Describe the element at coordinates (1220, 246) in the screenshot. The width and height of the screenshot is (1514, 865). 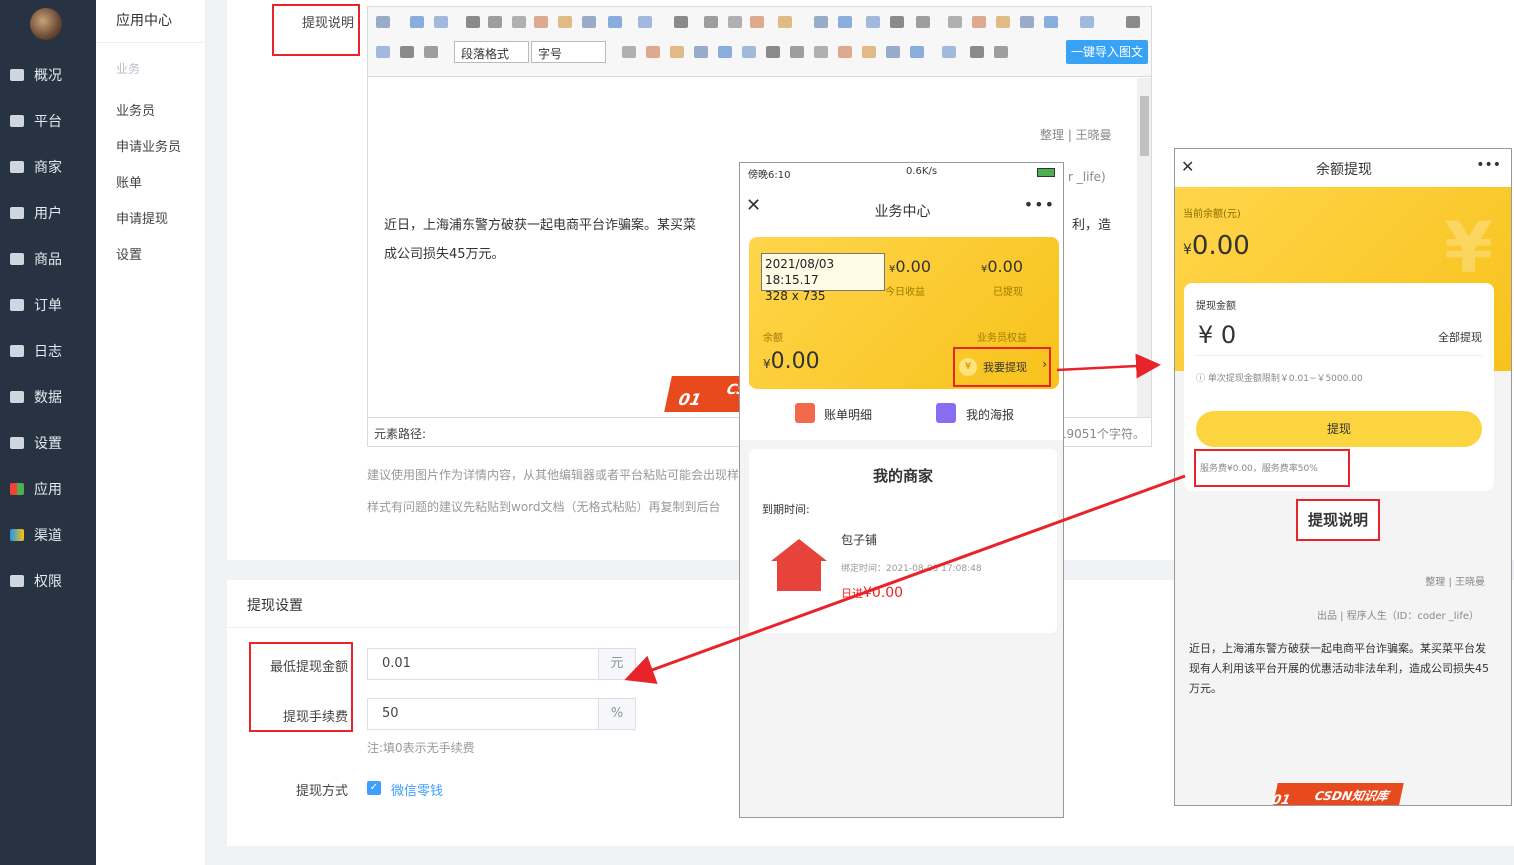
I see `current-balance-value: 0.00` at that location.